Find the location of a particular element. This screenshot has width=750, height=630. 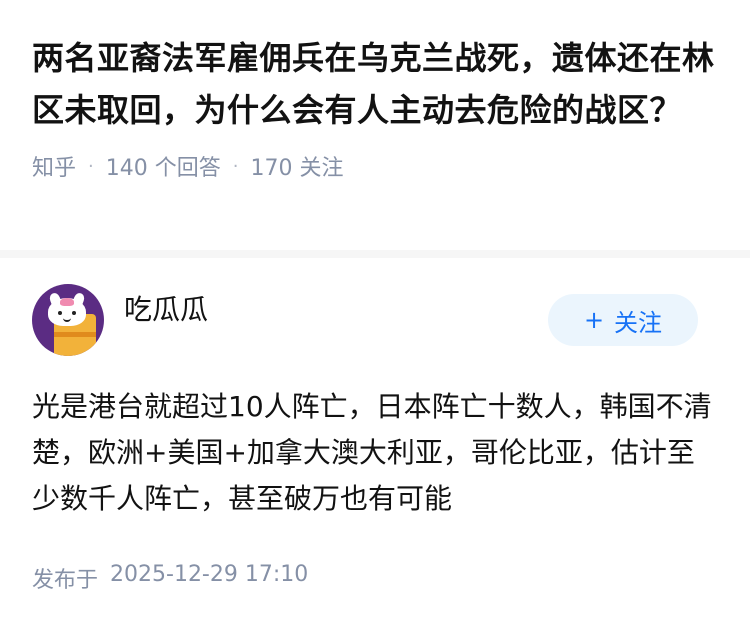

brain-icon is located at coordinates (67, 302).